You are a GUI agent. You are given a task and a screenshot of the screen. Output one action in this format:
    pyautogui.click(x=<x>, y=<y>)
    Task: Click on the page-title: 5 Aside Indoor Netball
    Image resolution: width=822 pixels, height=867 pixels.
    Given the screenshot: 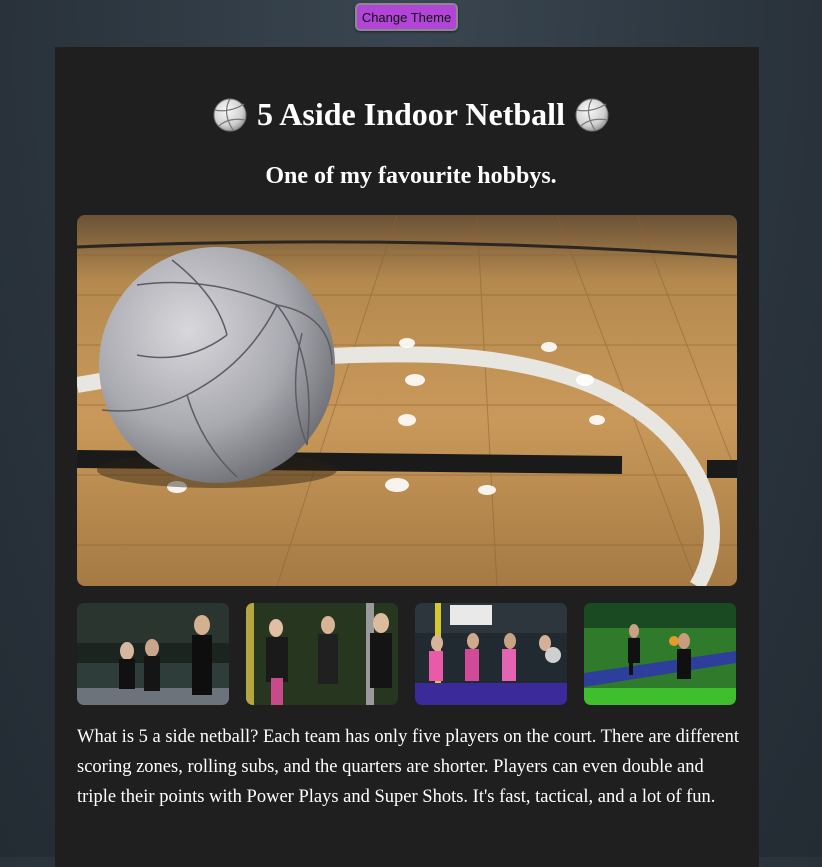 What is the action you would take?
    pyautogui.click(x=411, y=114)
    